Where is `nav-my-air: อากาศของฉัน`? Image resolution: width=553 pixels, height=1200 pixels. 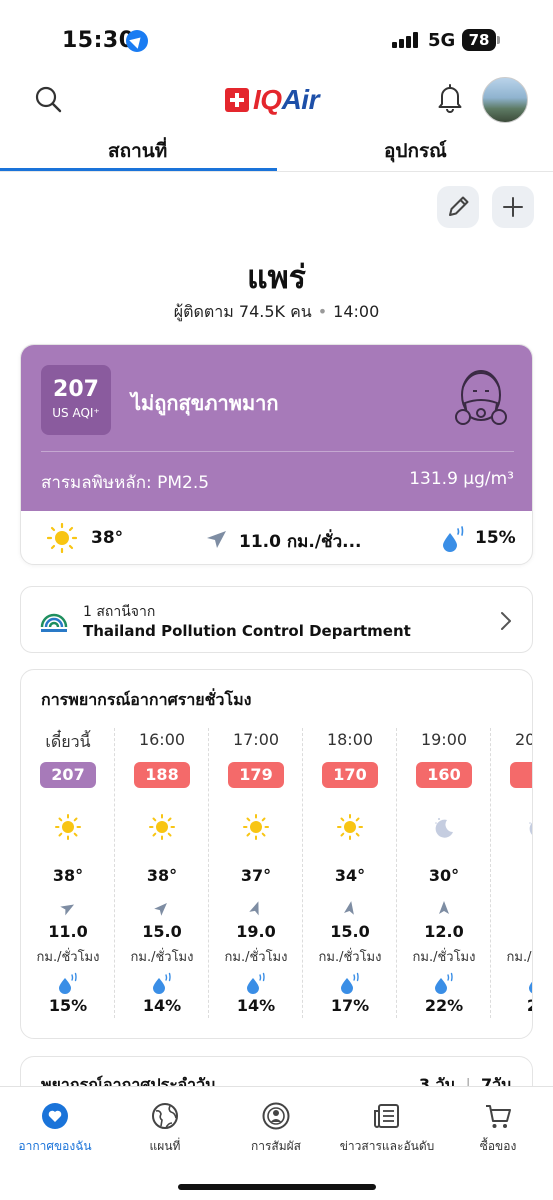 nav-my-air: อากาศของฉัน is located at coordinates (55, 1128).